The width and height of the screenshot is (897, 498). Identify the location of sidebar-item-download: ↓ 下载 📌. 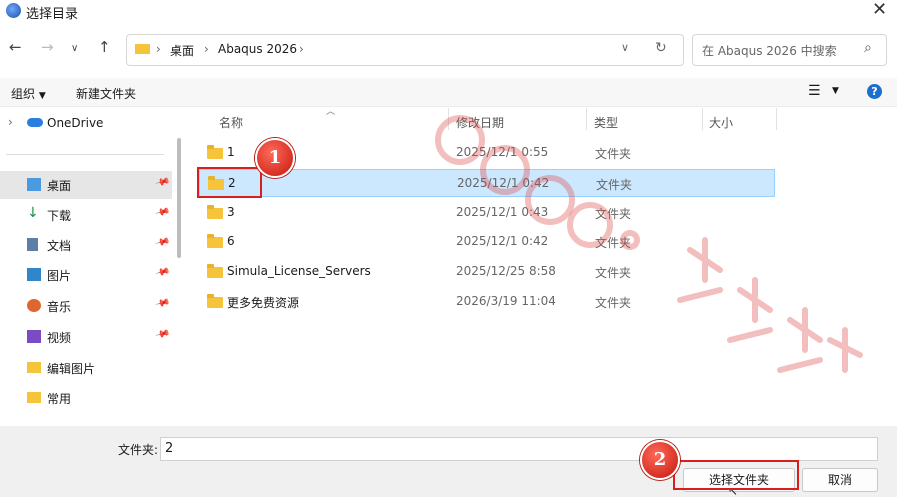
(86, 215).